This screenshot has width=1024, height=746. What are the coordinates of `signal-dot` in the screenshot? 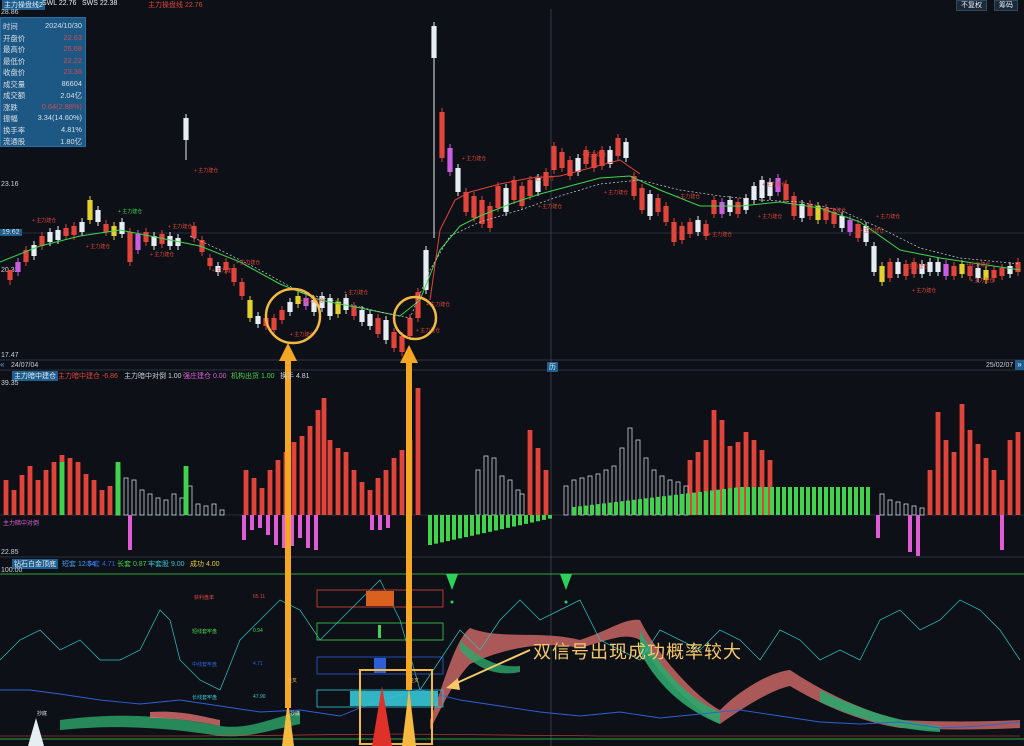 It's located at (566, 602).